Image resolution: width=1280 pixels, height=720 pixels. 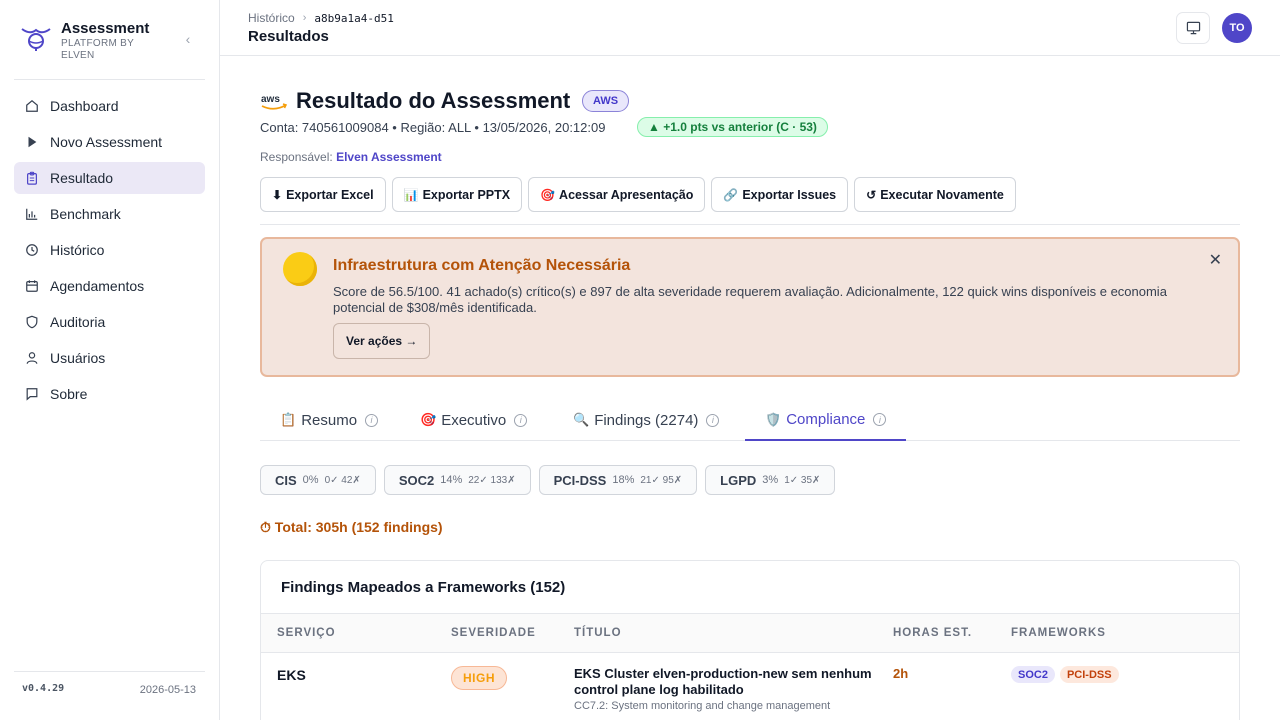 I want to click on export-pptx-button: 📊 Exportar PPTX, so click(x=457, y=194).